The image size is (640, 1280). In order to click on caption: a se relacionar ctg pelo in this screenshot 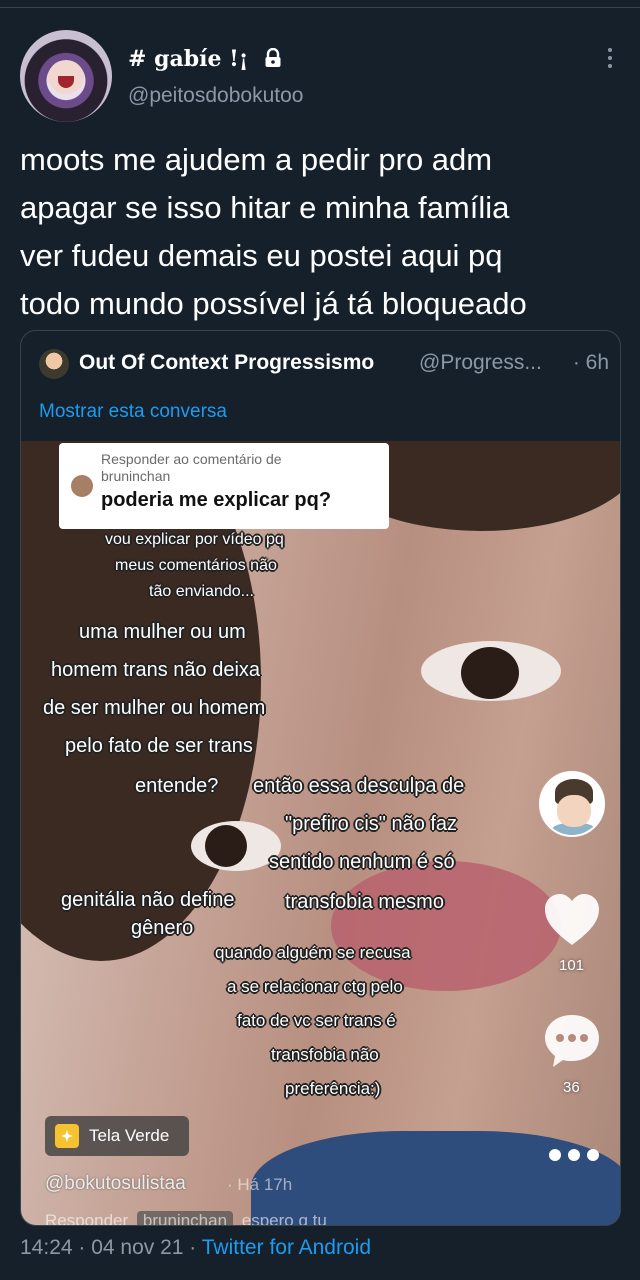, I will do `click(315, 986)`.